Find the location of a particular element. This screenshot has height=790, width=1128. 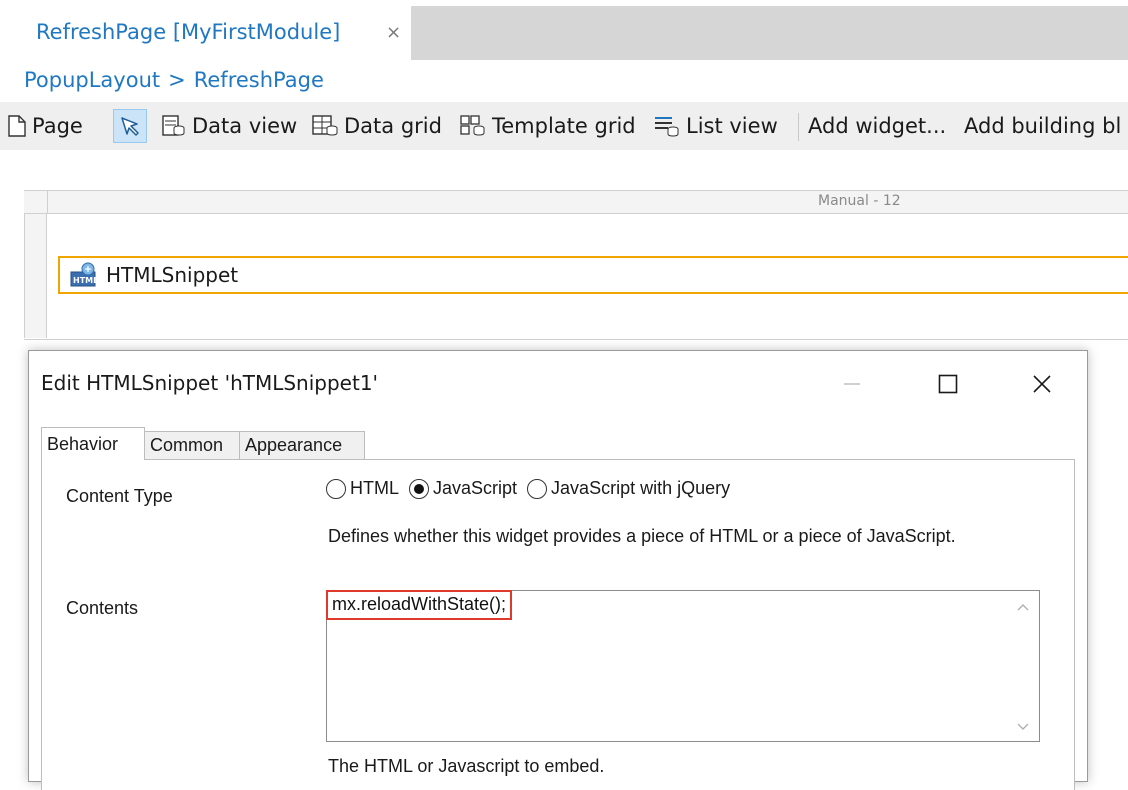

page-button: Page is located at coordinates (45, 126).